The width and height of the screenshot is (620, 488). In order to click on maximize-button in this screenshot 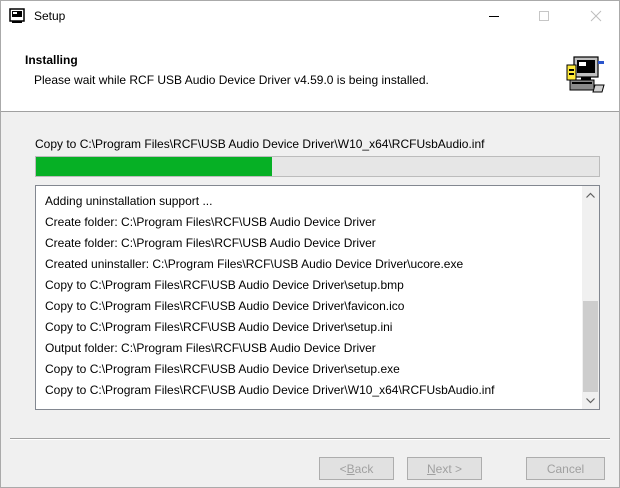, I will do `click(544, 16)`.